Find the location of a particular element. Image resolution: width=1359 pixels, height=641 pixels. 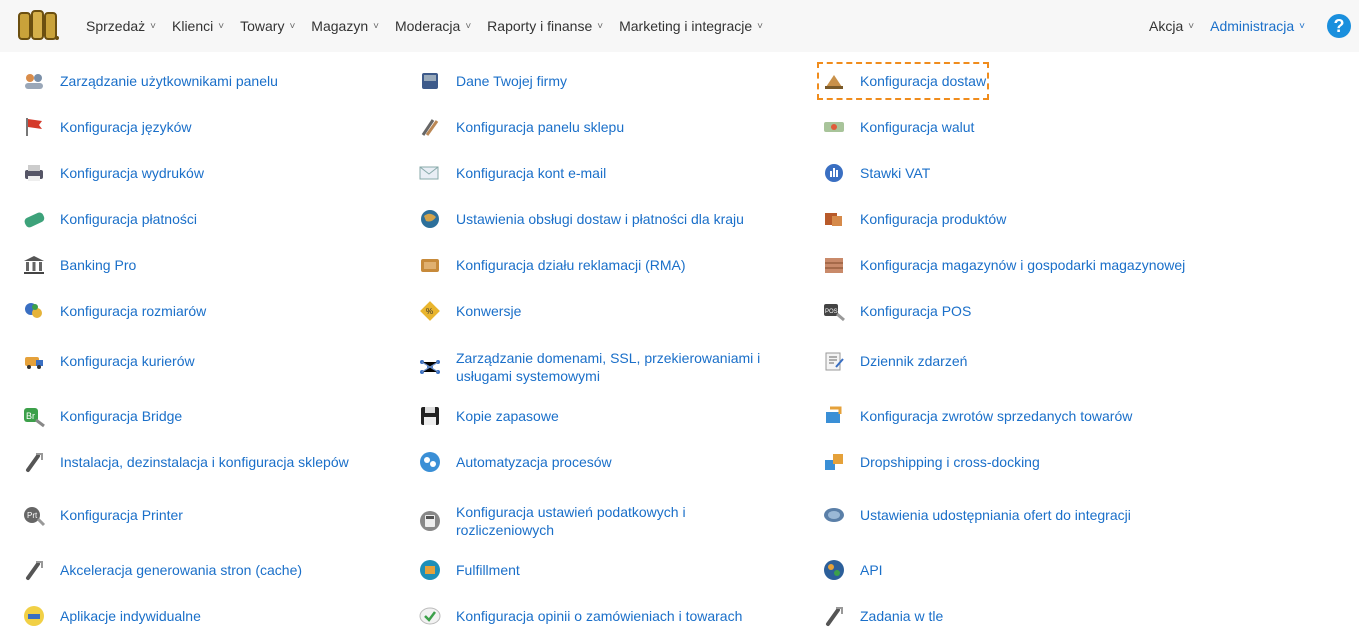

settings-link-label: Akceleracja generowania stron (cache) is located at coordinates (181, 570).